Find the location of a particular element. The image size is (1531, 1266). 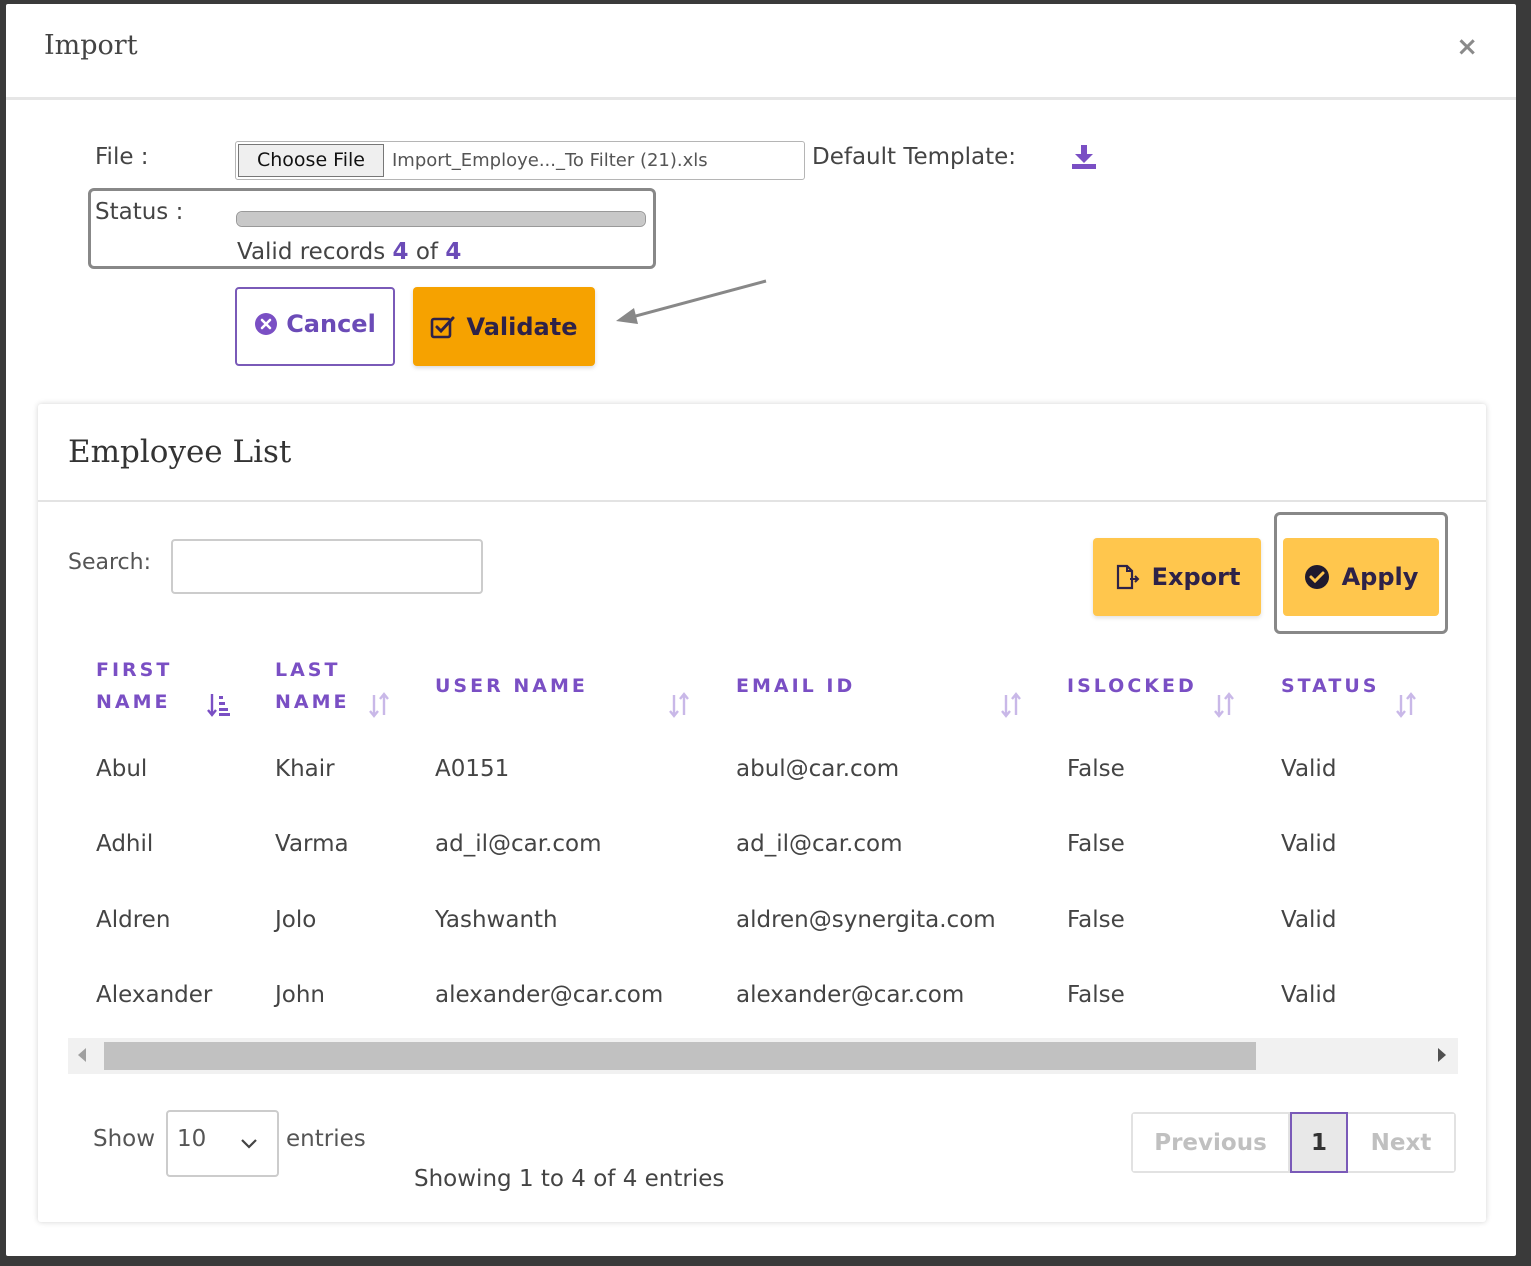

col-label-line1: LAST is located at coordinates (308, 670).